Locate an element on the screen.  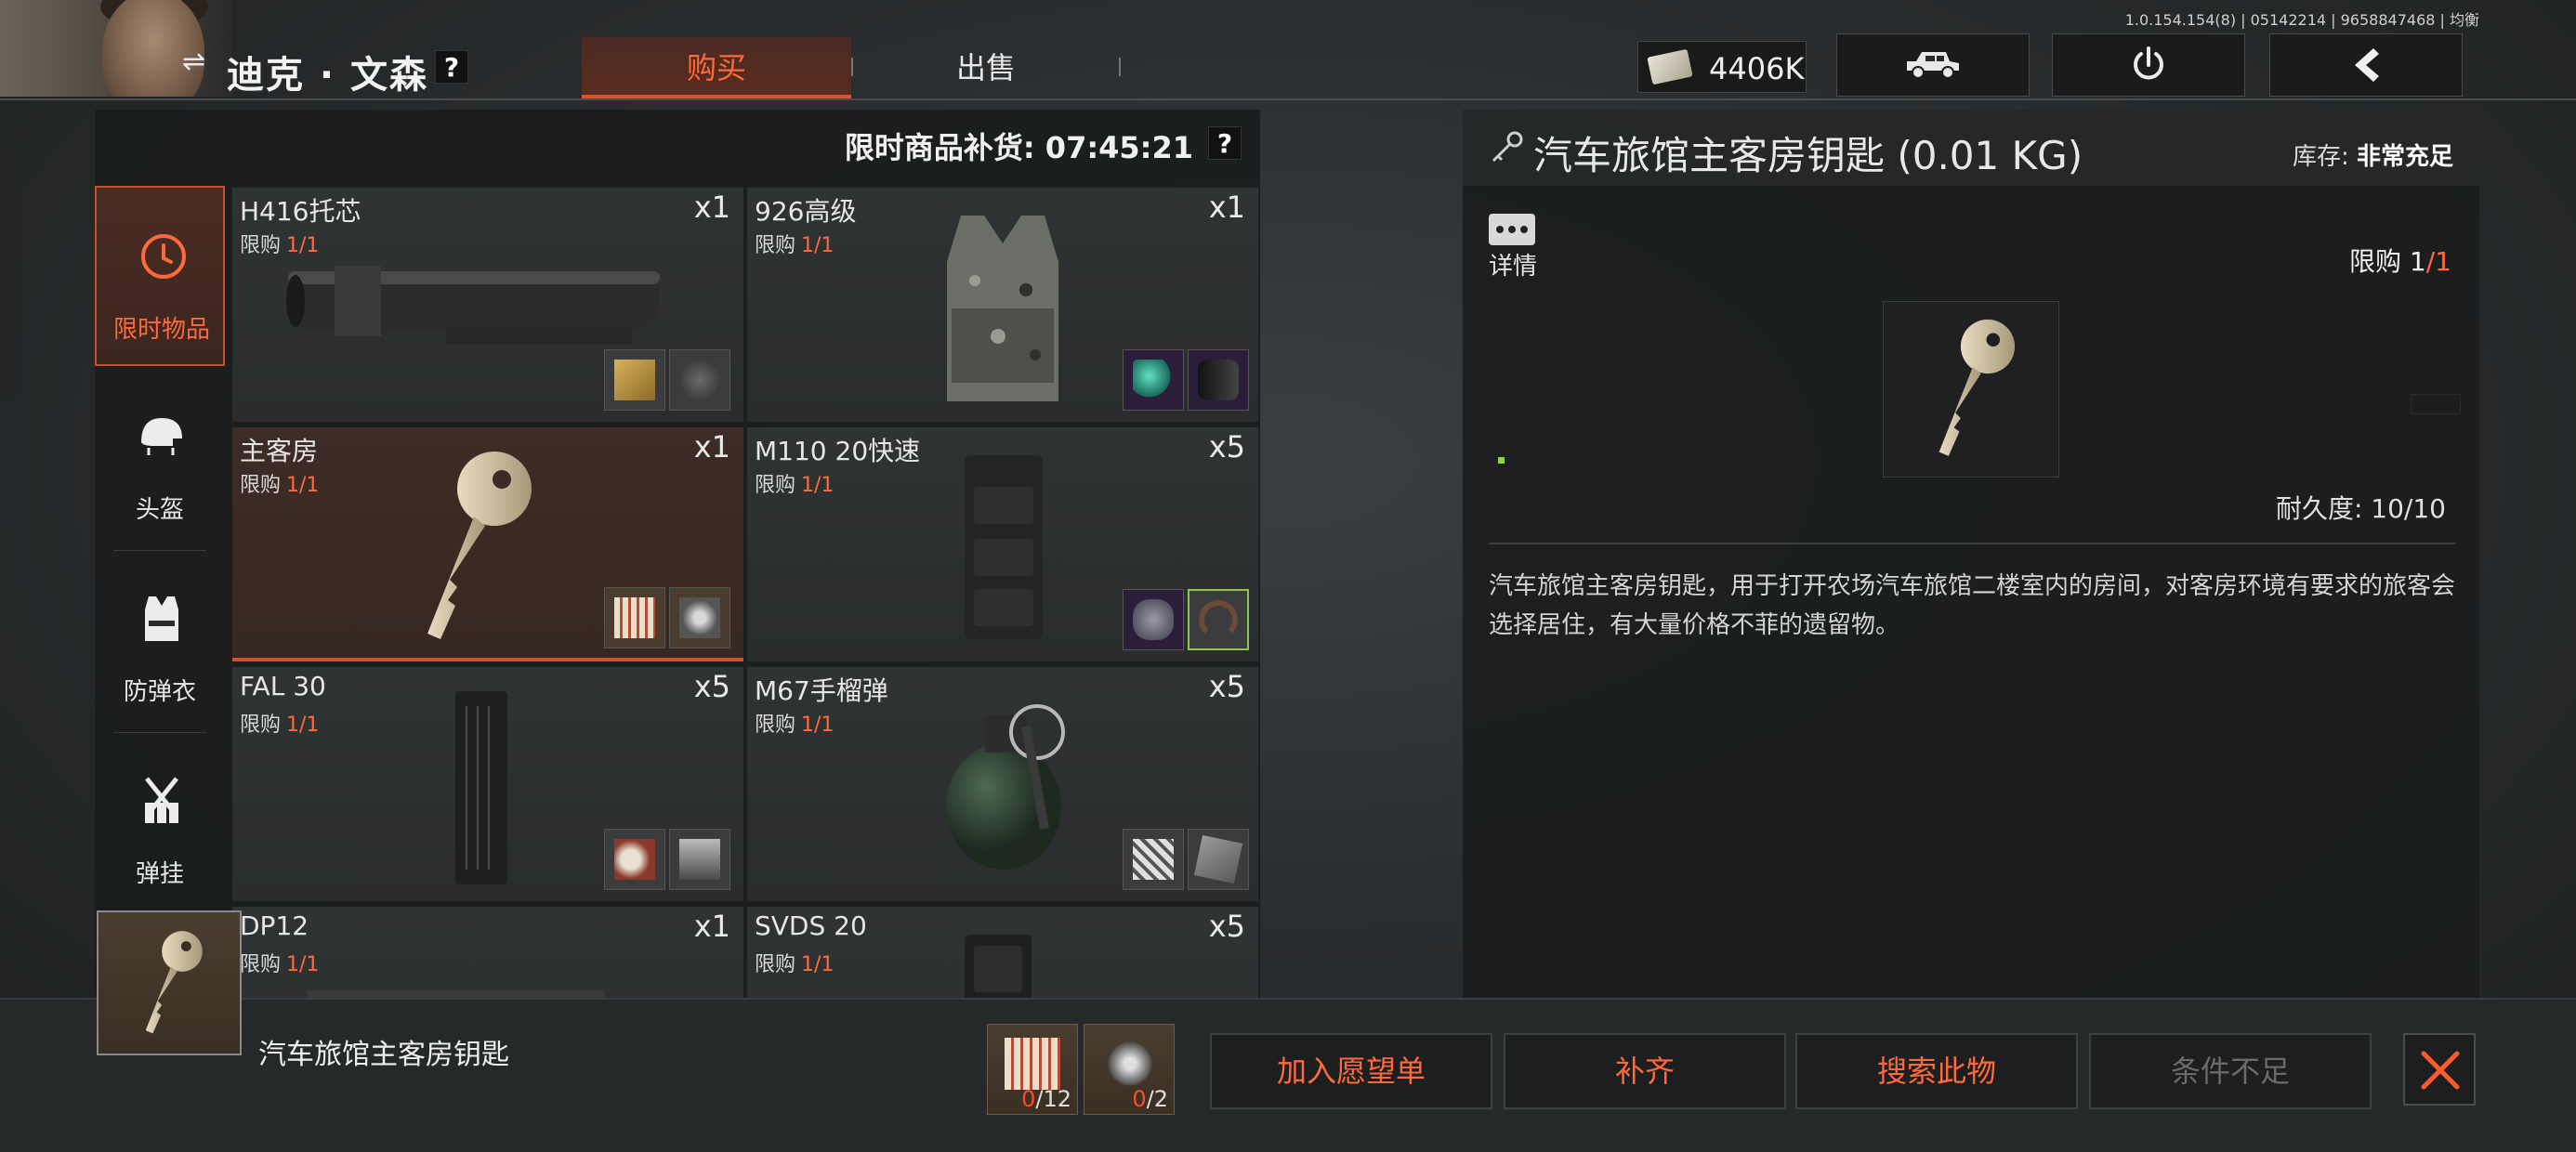
jeep-icon is located at coordinates (1933, 65).